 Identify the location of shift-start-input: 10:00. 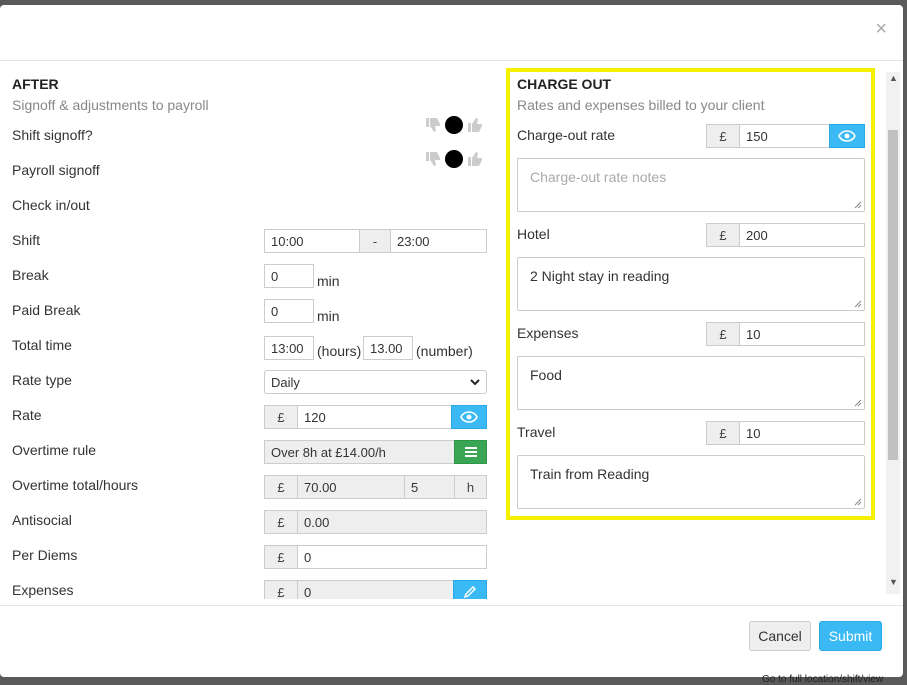
(312, 241).